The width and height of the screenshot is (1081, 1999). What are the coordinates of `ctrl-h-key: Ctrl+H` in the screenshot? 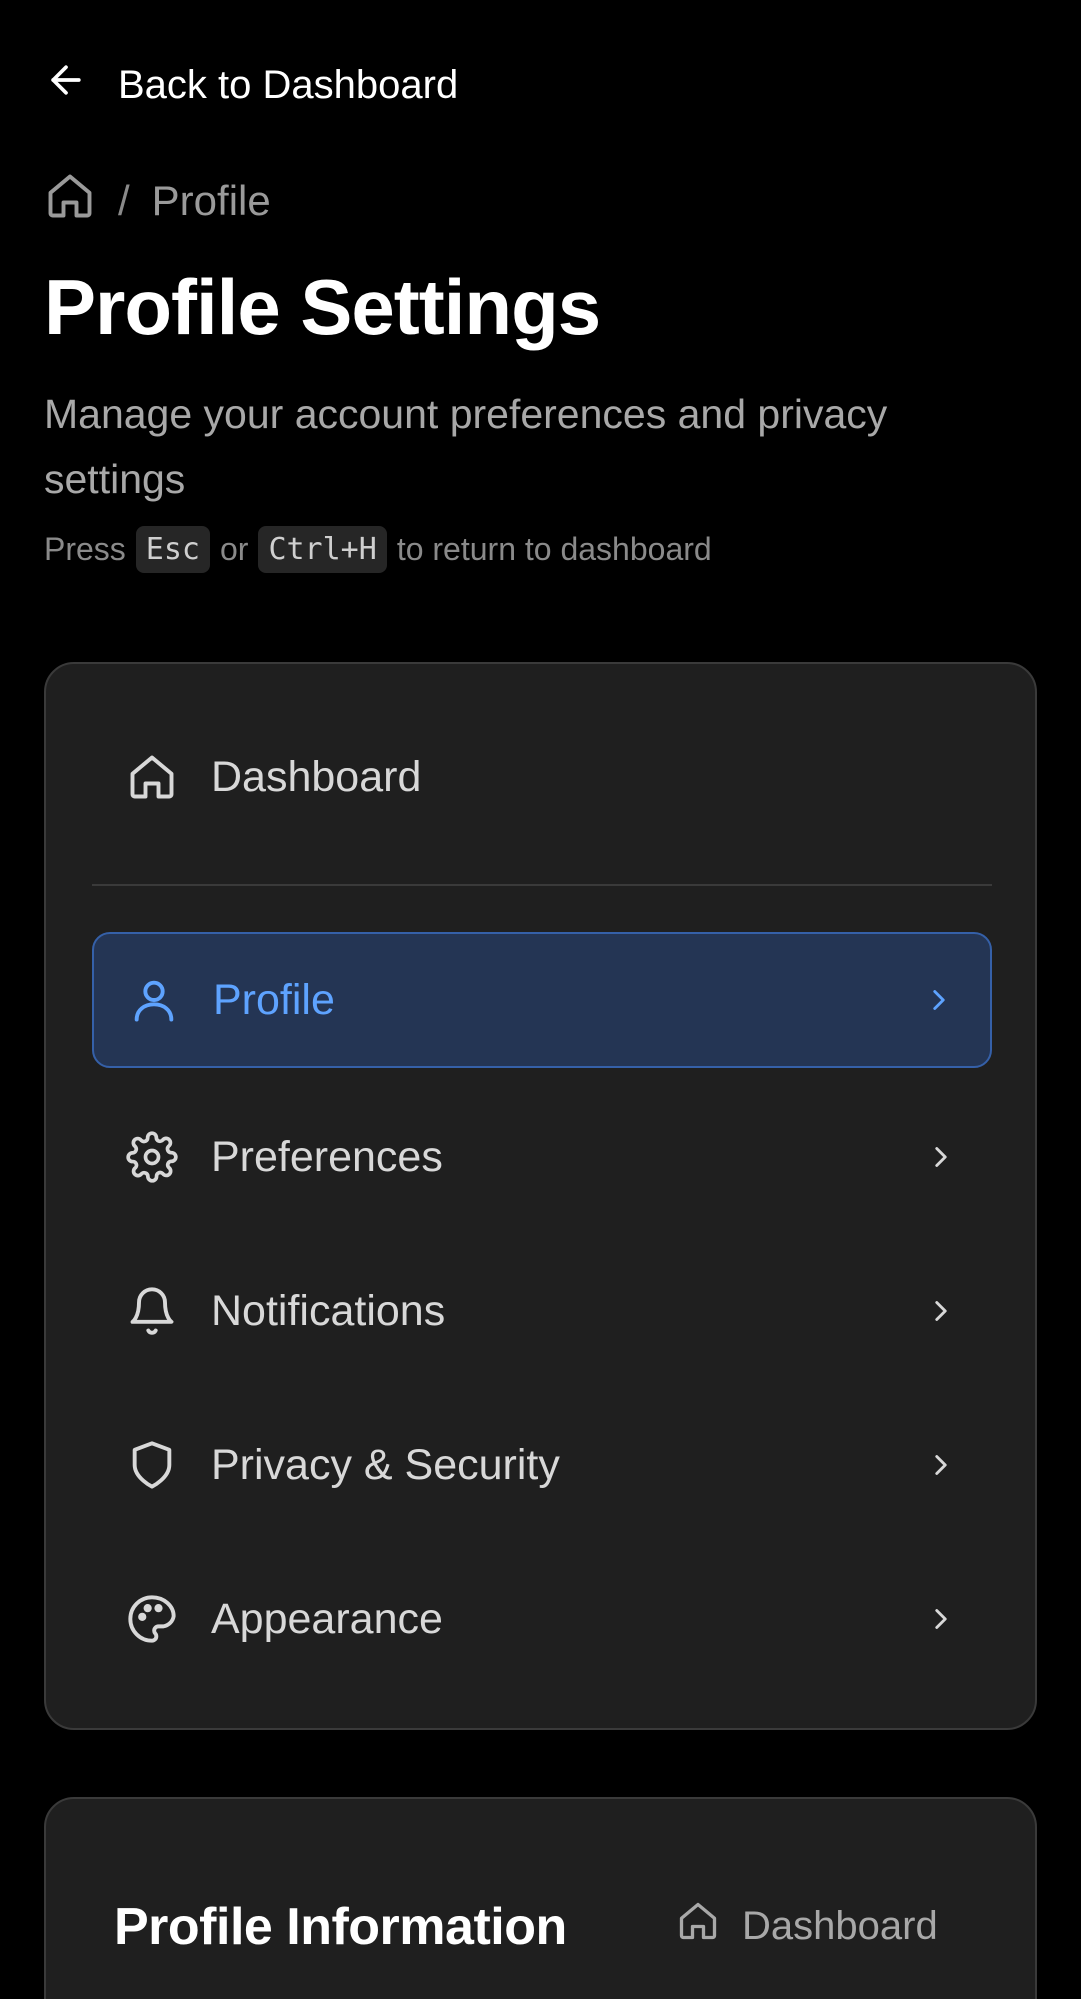 It's located at (322, 549).